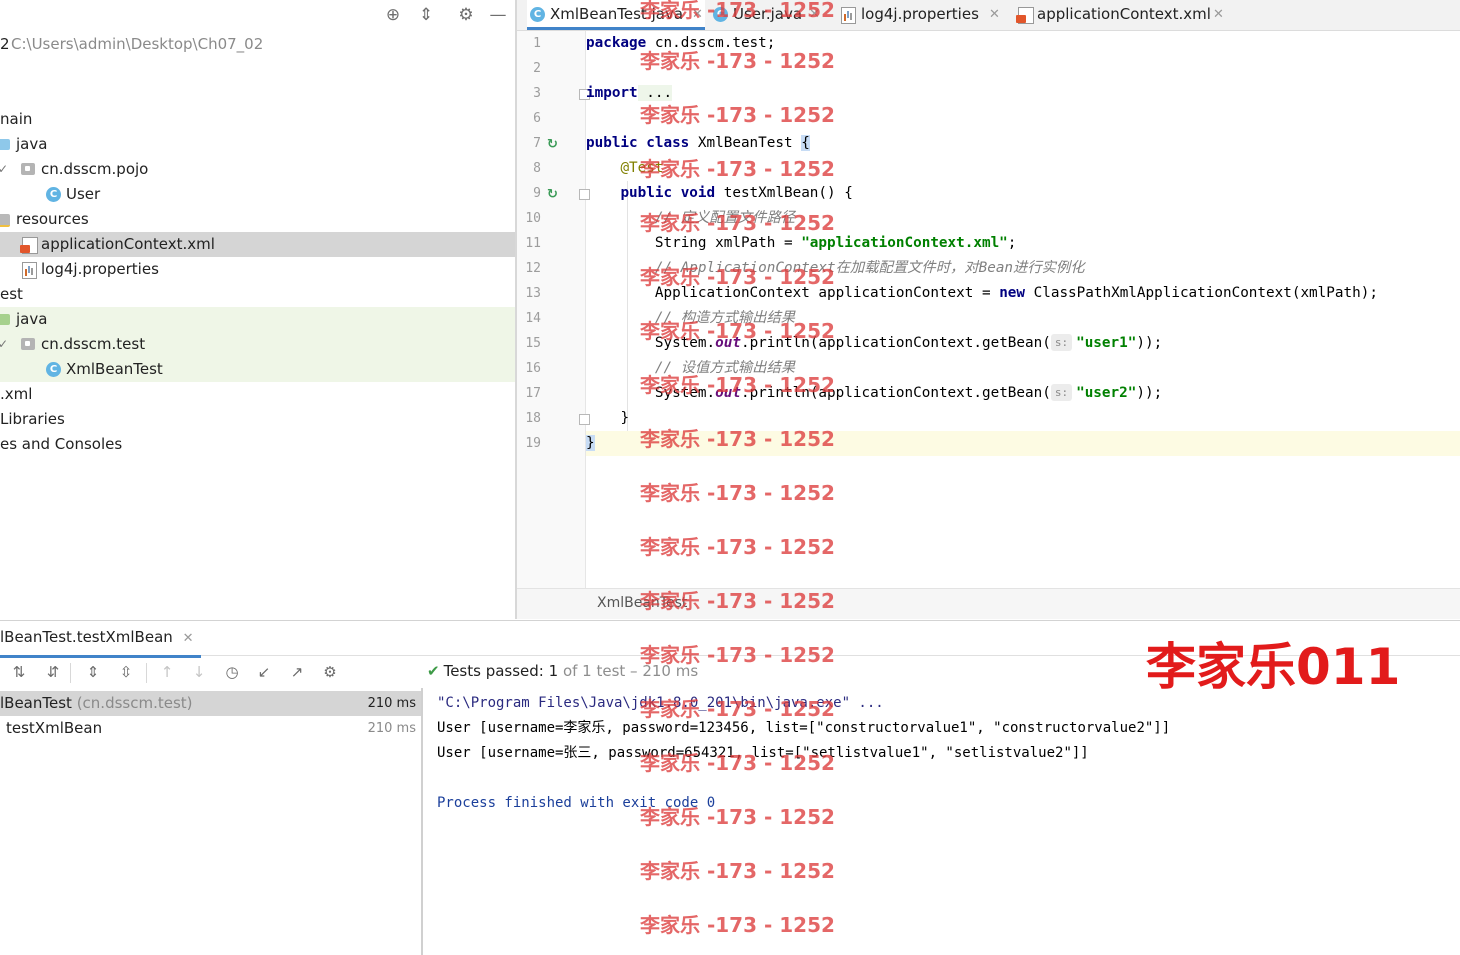 Image resolution: width=1460 pixels, height=955 pixels. Describe the element at coordinates (625, 418) in the screenshot. I see `code-token: }` at that location.